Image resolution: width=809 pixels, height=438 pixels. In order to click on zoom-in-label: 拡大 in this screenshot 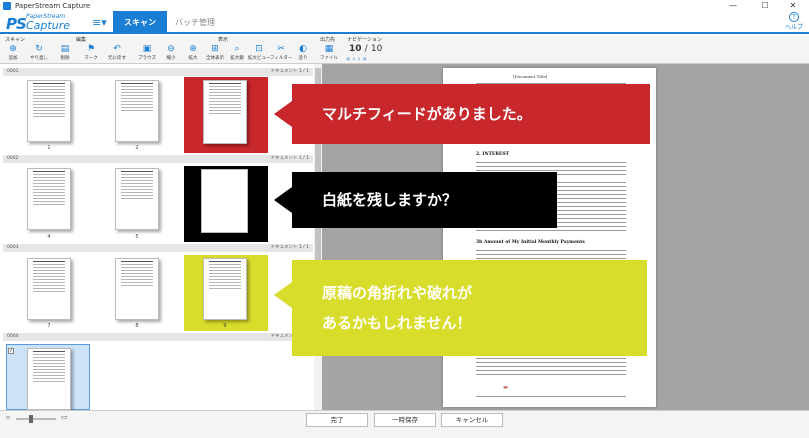, I will do `click(193, 58)`.